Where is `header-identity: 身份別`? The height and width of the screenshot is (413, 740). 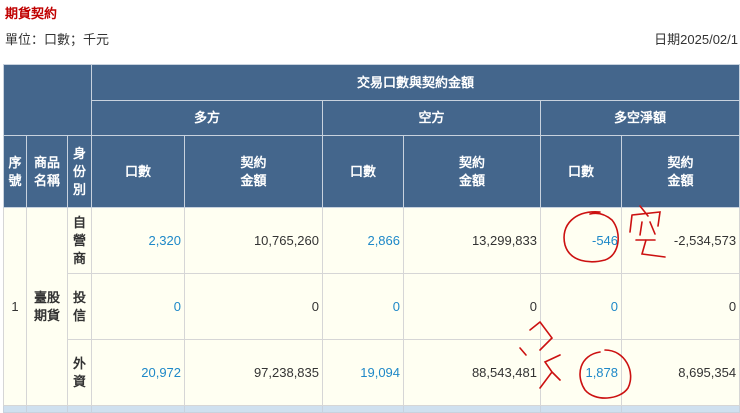 header-identity: 身份別 is located at coordinates (79, 171).